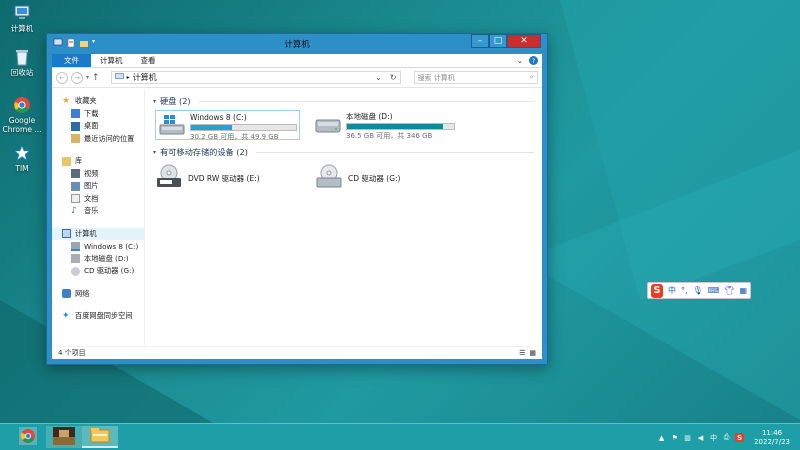 The height and width of the screenshot is (450, 800). What do you see at coordinates (714, 290) in the screenshot?
I see `keyboard-icon: ⌨` at bounding box center [714, 290].